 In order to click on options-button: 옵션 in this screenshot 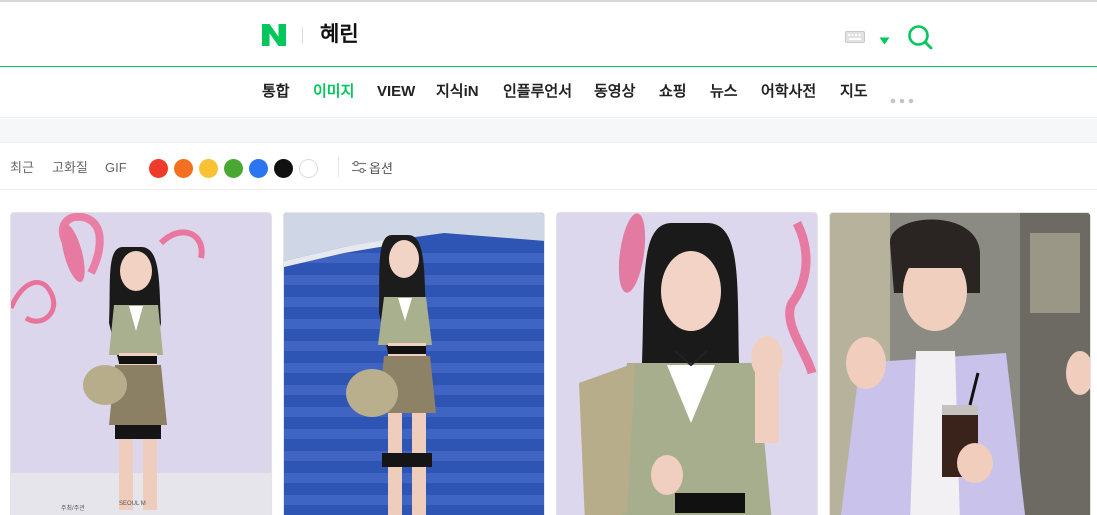, I will do `click(372, 167)`.